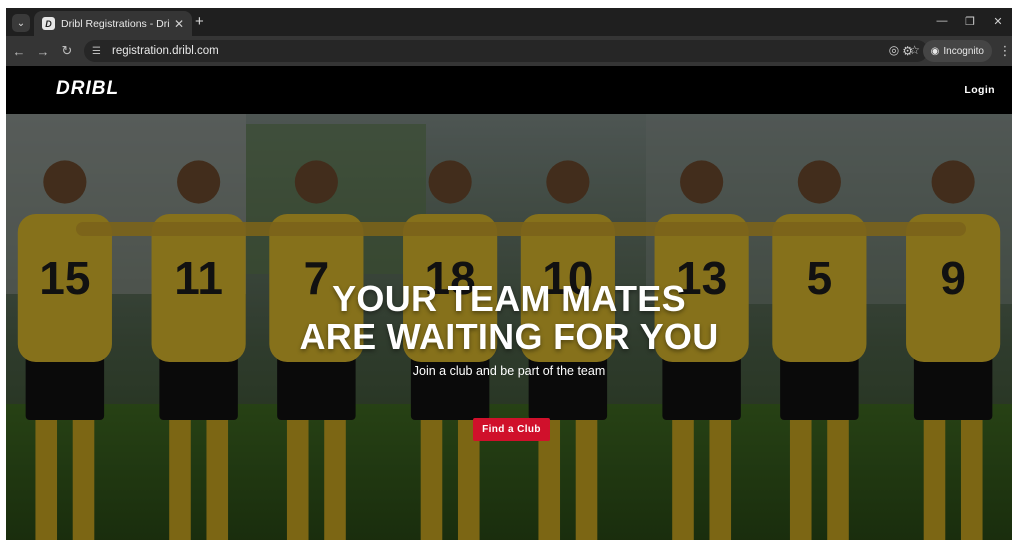 This screenshot has width=1012, height=540. Describe the element at coordinates (506, 51) in the screenshot. I see `address-bar: ☰ registration.dribl.com ◎ ☆` at that location.